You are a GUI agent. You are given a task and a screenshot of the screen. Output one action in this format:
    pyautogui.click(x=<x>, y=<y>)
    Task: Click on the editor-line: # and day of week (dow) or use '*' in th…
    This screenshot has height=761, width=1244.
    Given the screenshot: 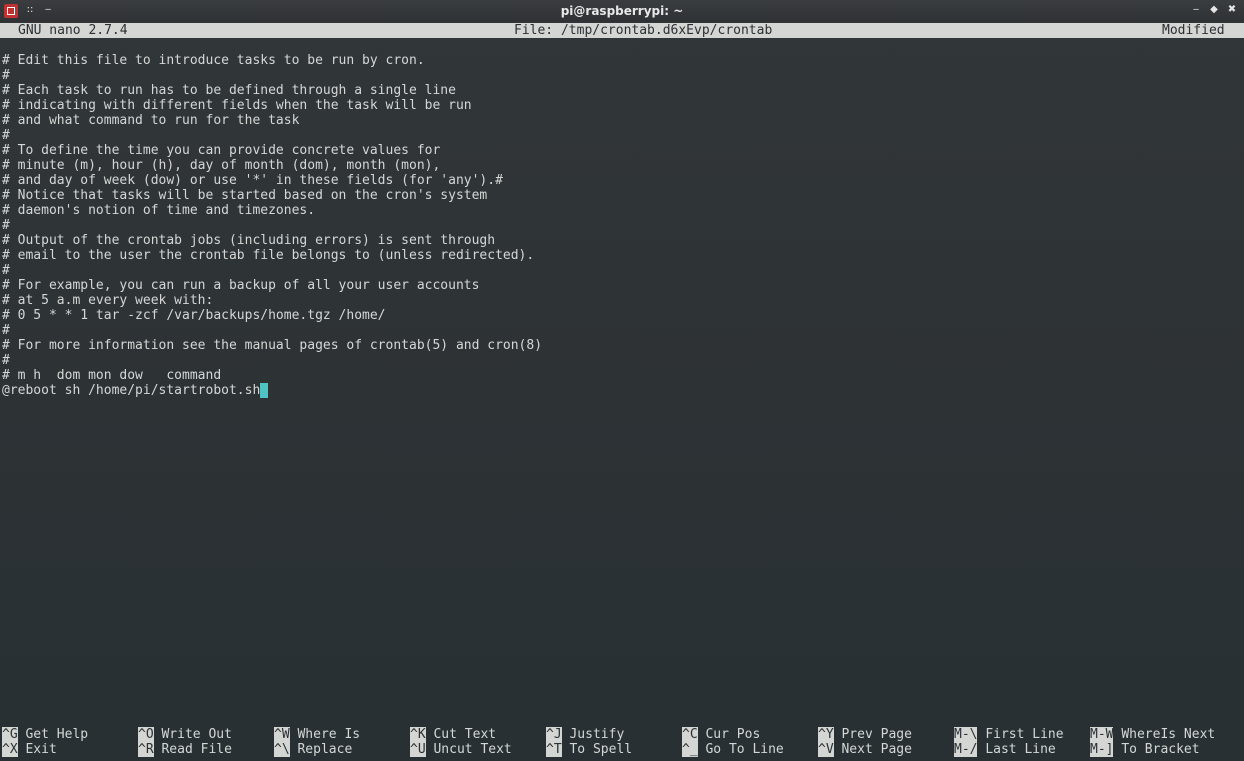 What is the action you would take?
    pyautogui.click(x=622, y=180)
    